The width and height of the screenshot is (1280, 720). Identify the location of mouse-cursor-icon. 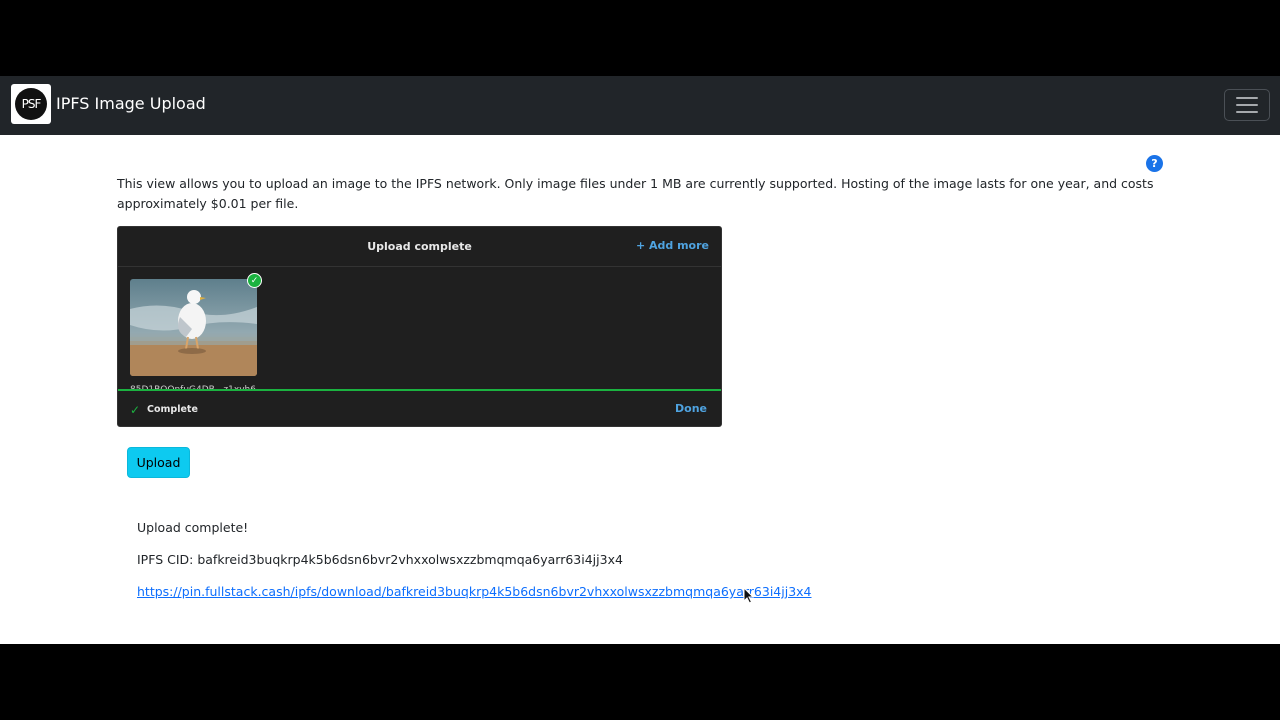
(749, 595).